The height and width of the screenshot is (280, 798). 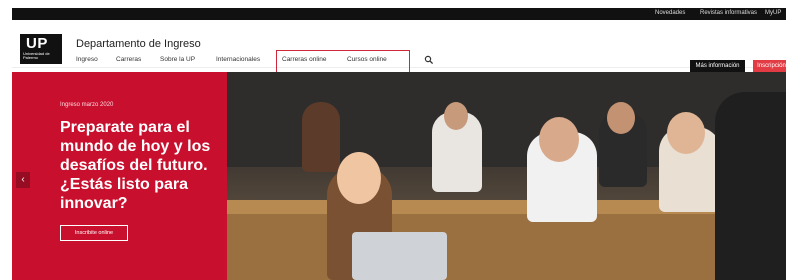 What do you see at coordinates (238, 59) in the screenshot?
I see `nav-item-internacionales: Internacionales` at bounding box center [238, 59].